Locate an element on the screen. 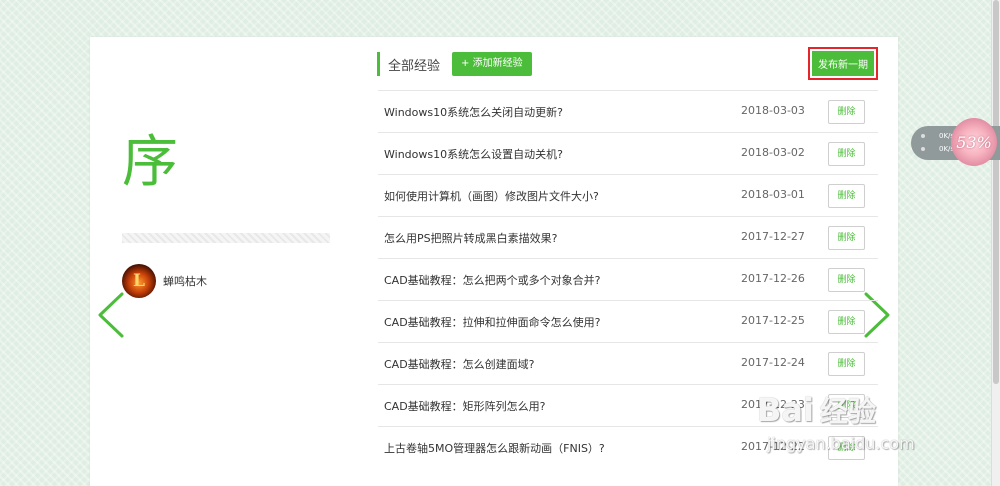 This screenshot has height=486, width=1000. memory-percent: 53% is located at coordinates (974, 142).